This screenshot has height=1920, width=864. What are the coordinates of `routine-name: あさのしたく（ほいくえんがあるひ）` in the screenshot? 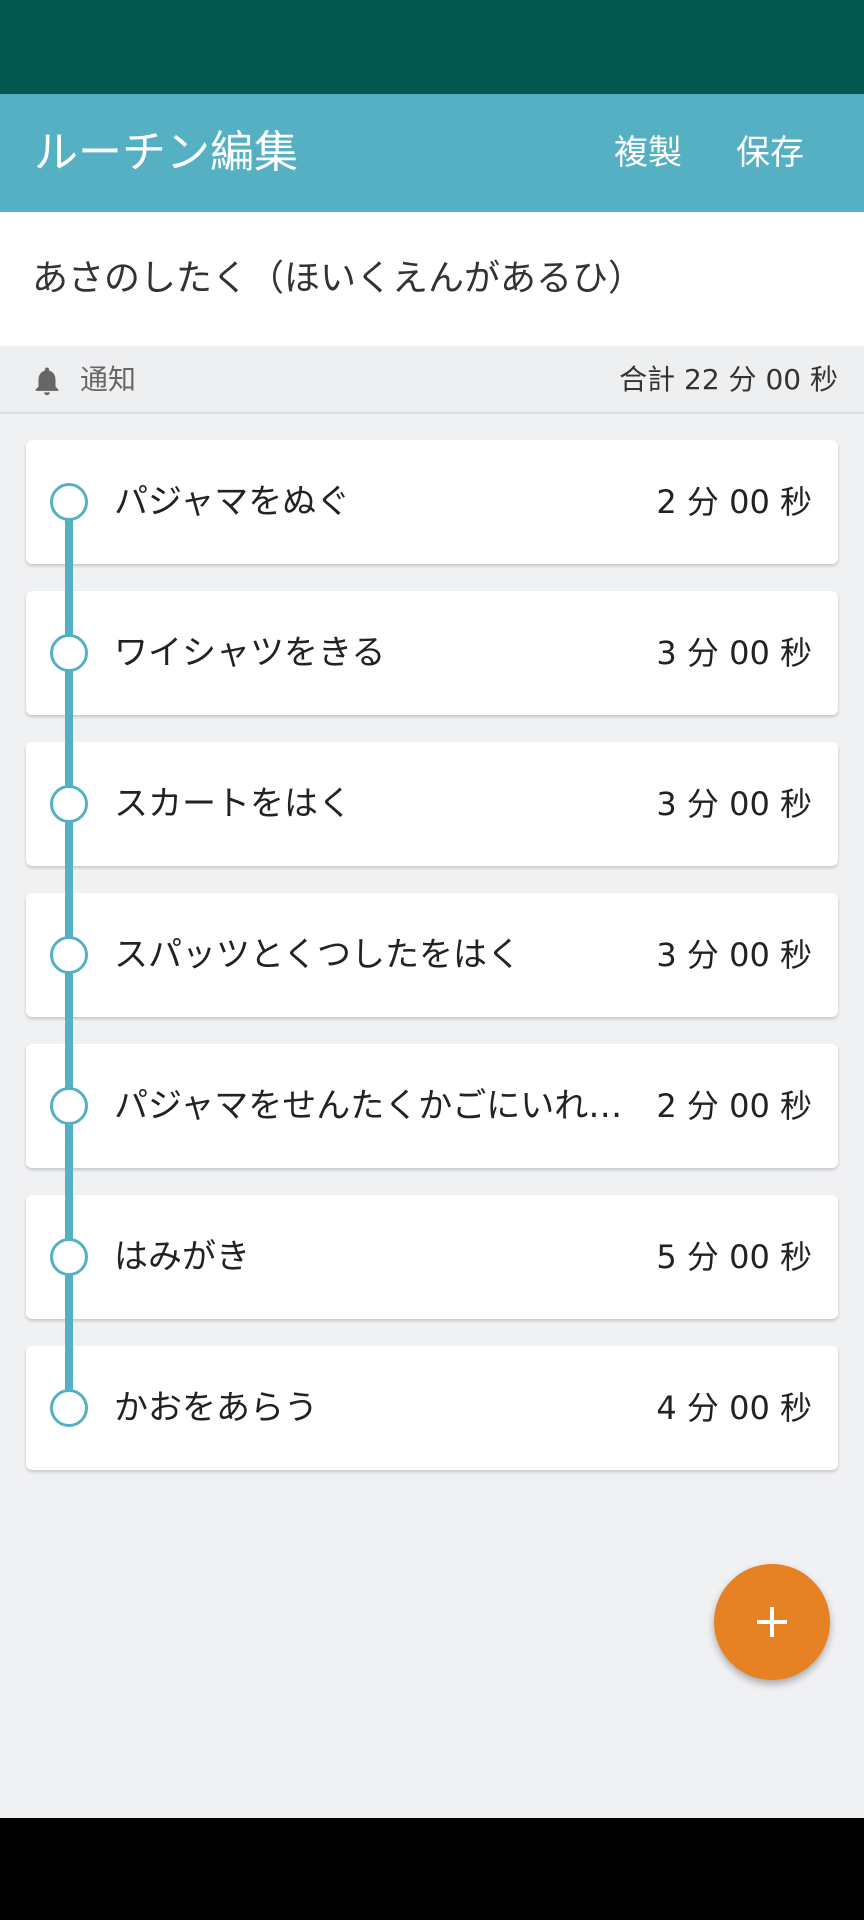 It's located at (338, 278).